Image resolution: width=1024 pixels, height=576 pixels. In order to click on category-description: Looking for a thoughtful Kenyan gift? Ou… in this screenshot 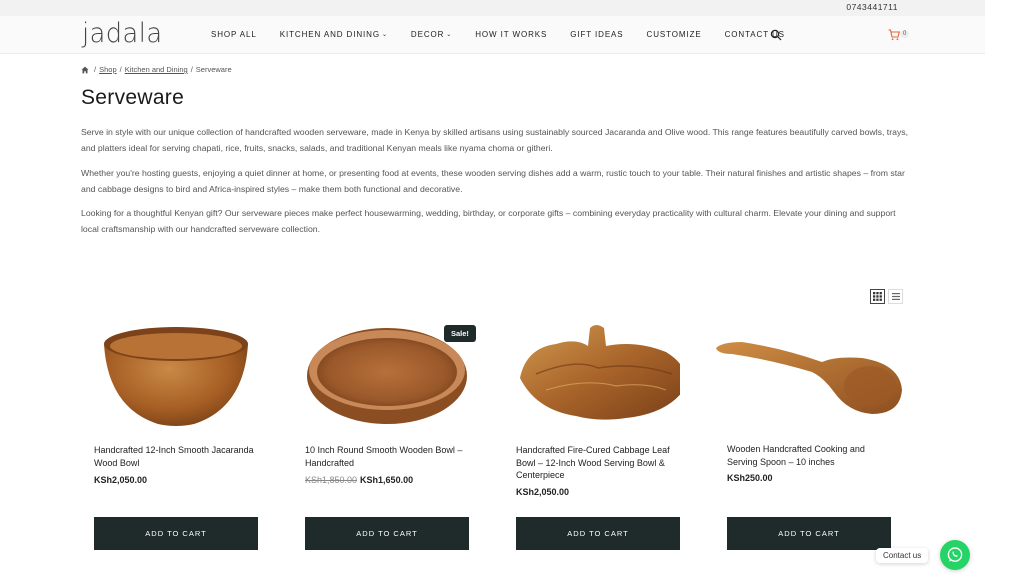, I will do `click(488, 221)`.